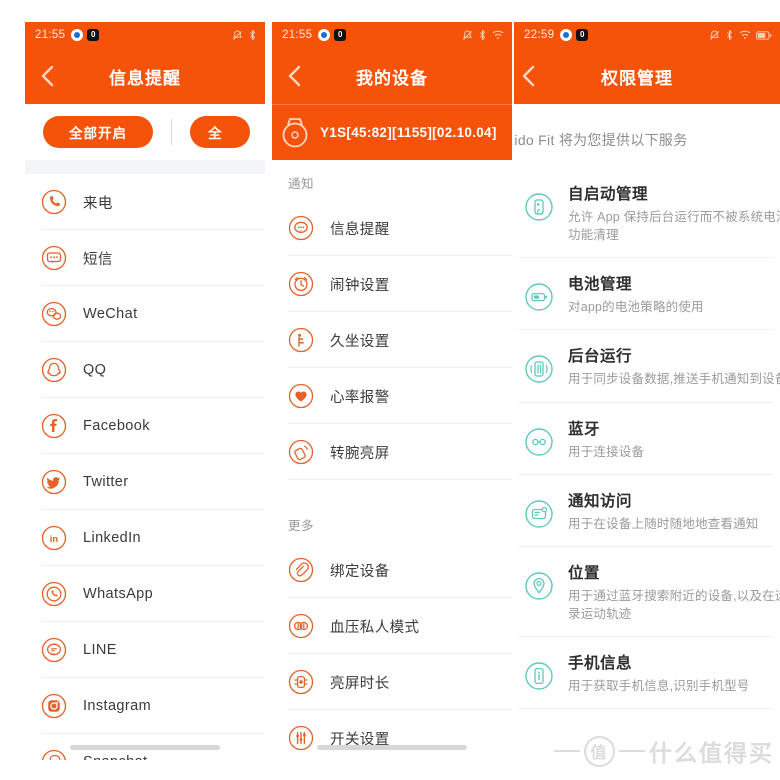  I want to click on status-bar-time: 22:59, so click(539, 35).